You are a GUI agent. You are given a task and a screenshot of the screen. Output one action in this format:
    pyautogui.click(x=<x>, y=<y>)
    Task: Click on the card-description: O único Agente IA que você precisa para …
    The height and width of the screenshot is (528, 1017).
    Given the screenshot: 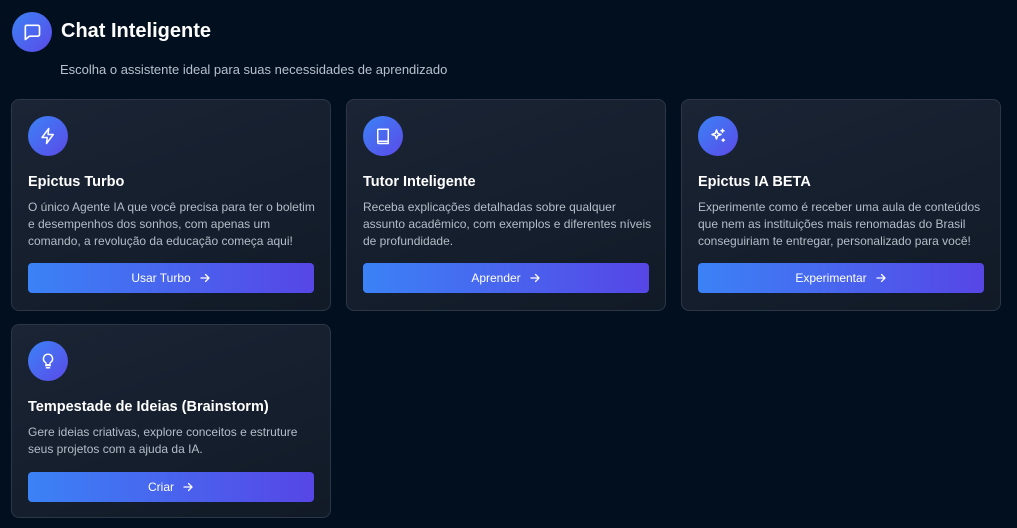 What is the action you would take?
    pyautogui.click(x=171, y=224)
    